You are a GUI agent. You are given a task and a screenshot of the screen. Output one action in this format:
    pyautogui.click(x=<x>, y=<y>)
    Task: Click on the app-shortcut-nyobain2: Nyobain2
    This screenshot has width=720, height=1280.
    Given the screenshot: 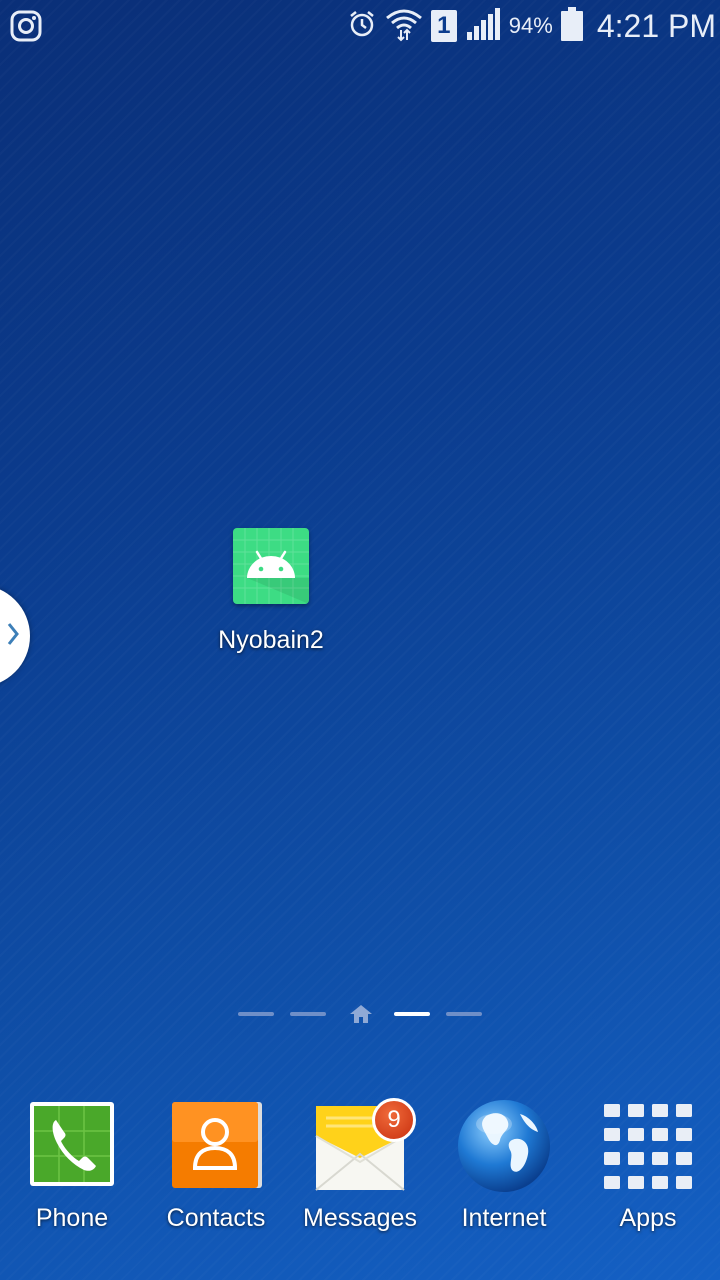 What is the action you would take?
    pyautogui.click(x=271, y=591)
    